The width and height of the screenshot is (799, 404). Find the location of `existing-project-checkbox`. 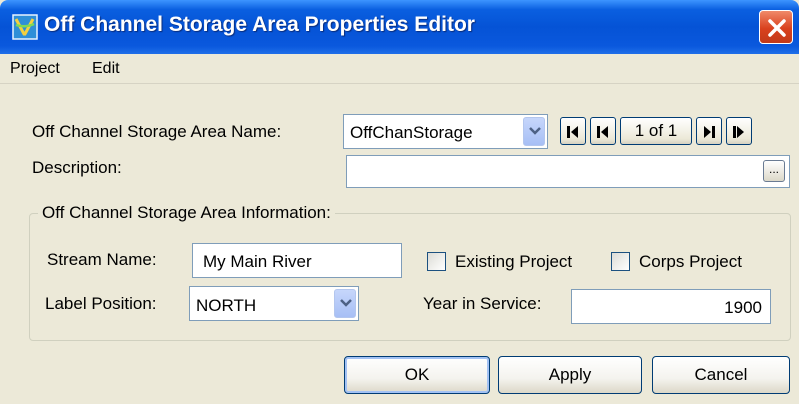

existing-project-checkbox is located at coordinates (436, 261).